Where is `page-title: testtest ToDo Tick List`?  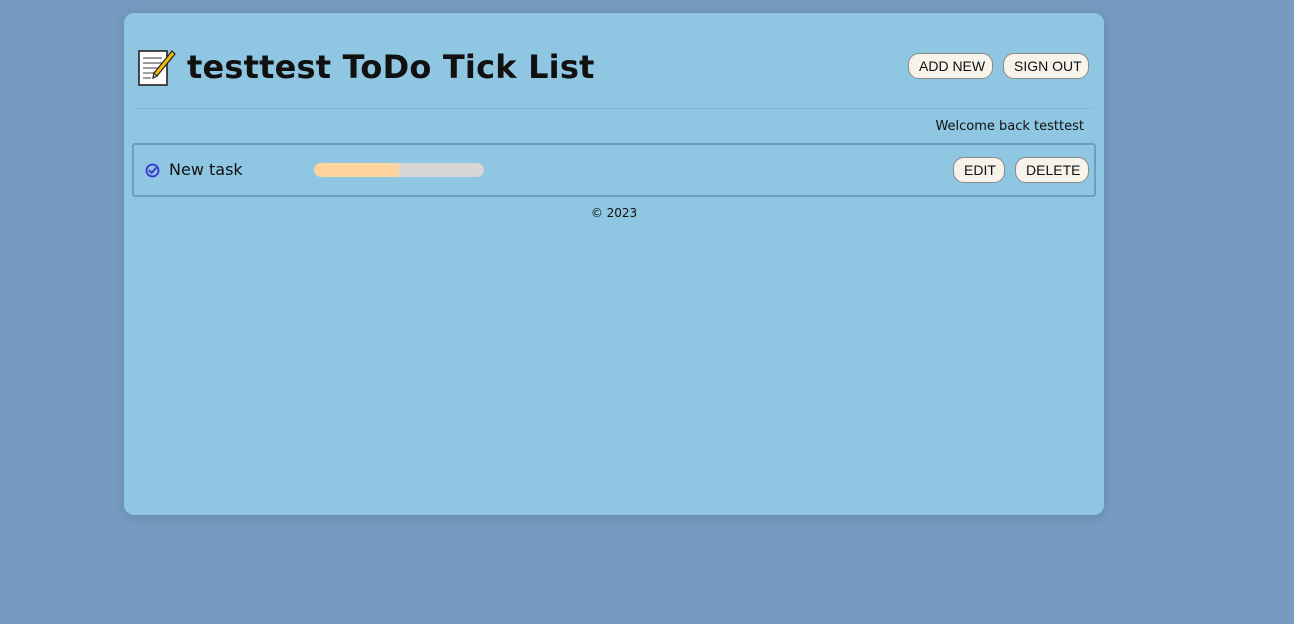 page-title: testtest ToDo Tick List is located at coordinates (391, 67).